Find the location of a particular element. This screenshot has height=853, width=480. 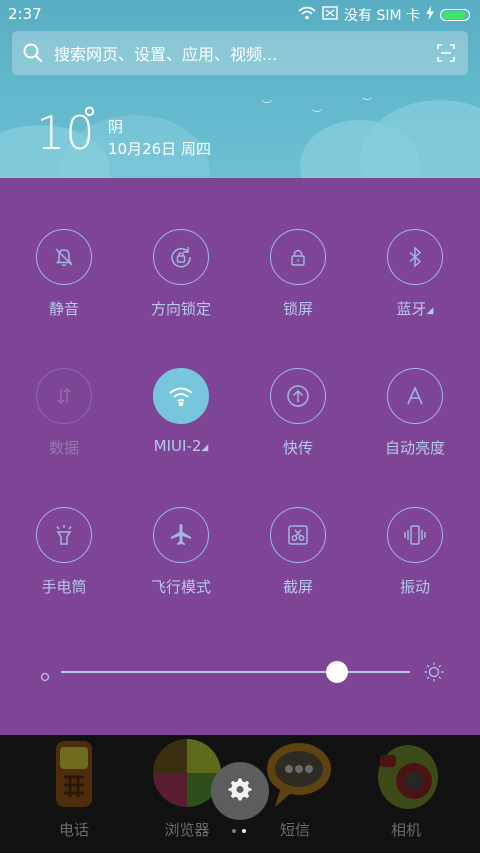

gear-icon is located at coordinates (240, 791).